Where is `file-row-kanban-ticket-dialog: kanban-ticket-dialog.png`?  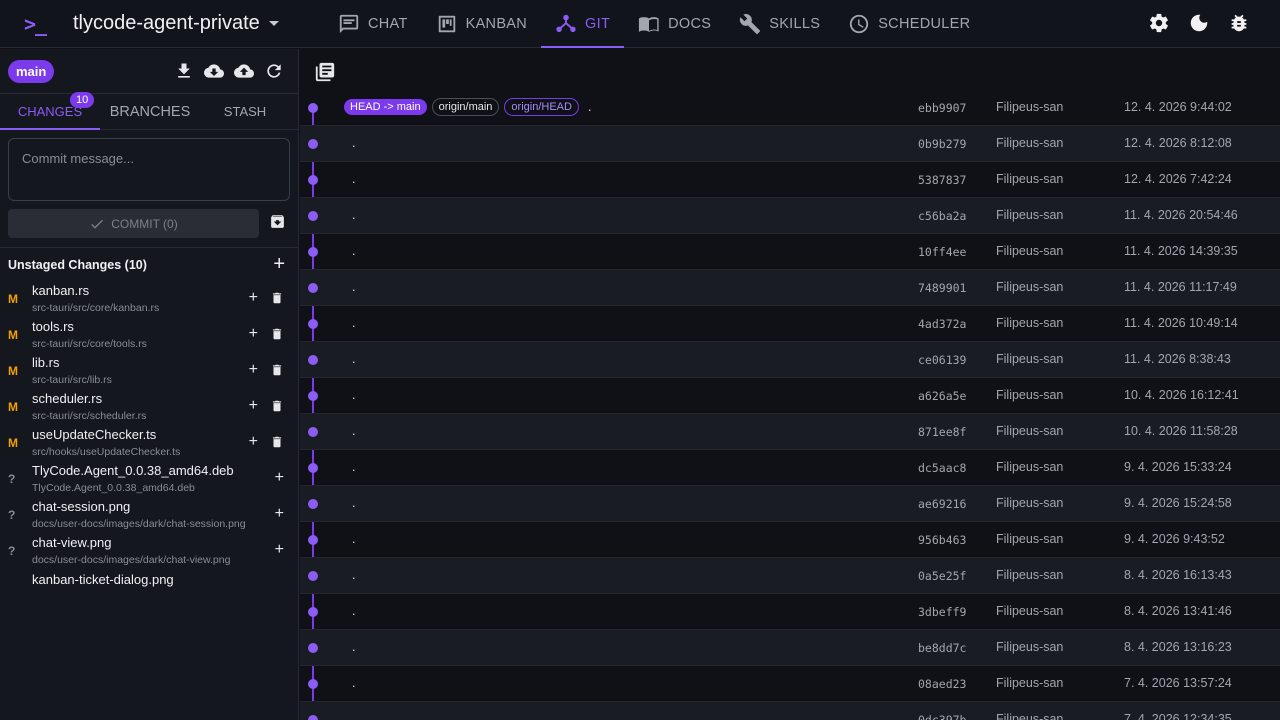 file-row-kanban-ticket-dialog: kanban-ticket-dialog.png is located at coordinates (149, 587).